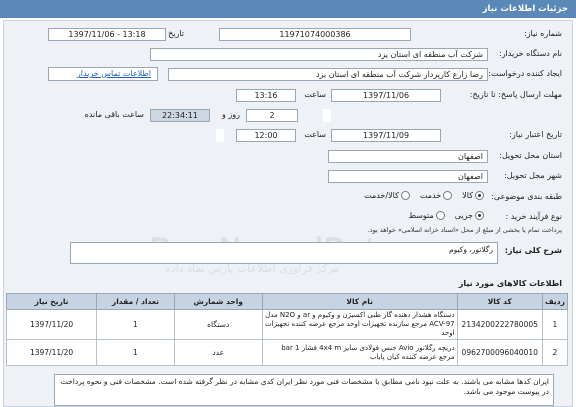  Describe the element at coordinates (107, 34) in the screenshot. I see `announce-field: 1397/11/06 - 13:18` at that location.